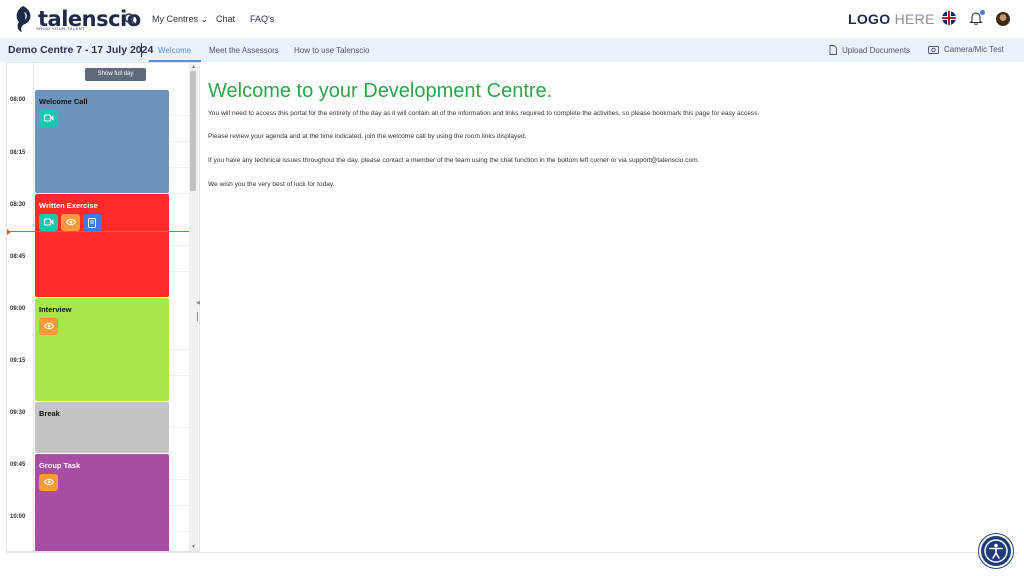 This screenshot has width=1024, height=576. I want to click on upload-documents-label: Upload Documents, so click(876, 50).